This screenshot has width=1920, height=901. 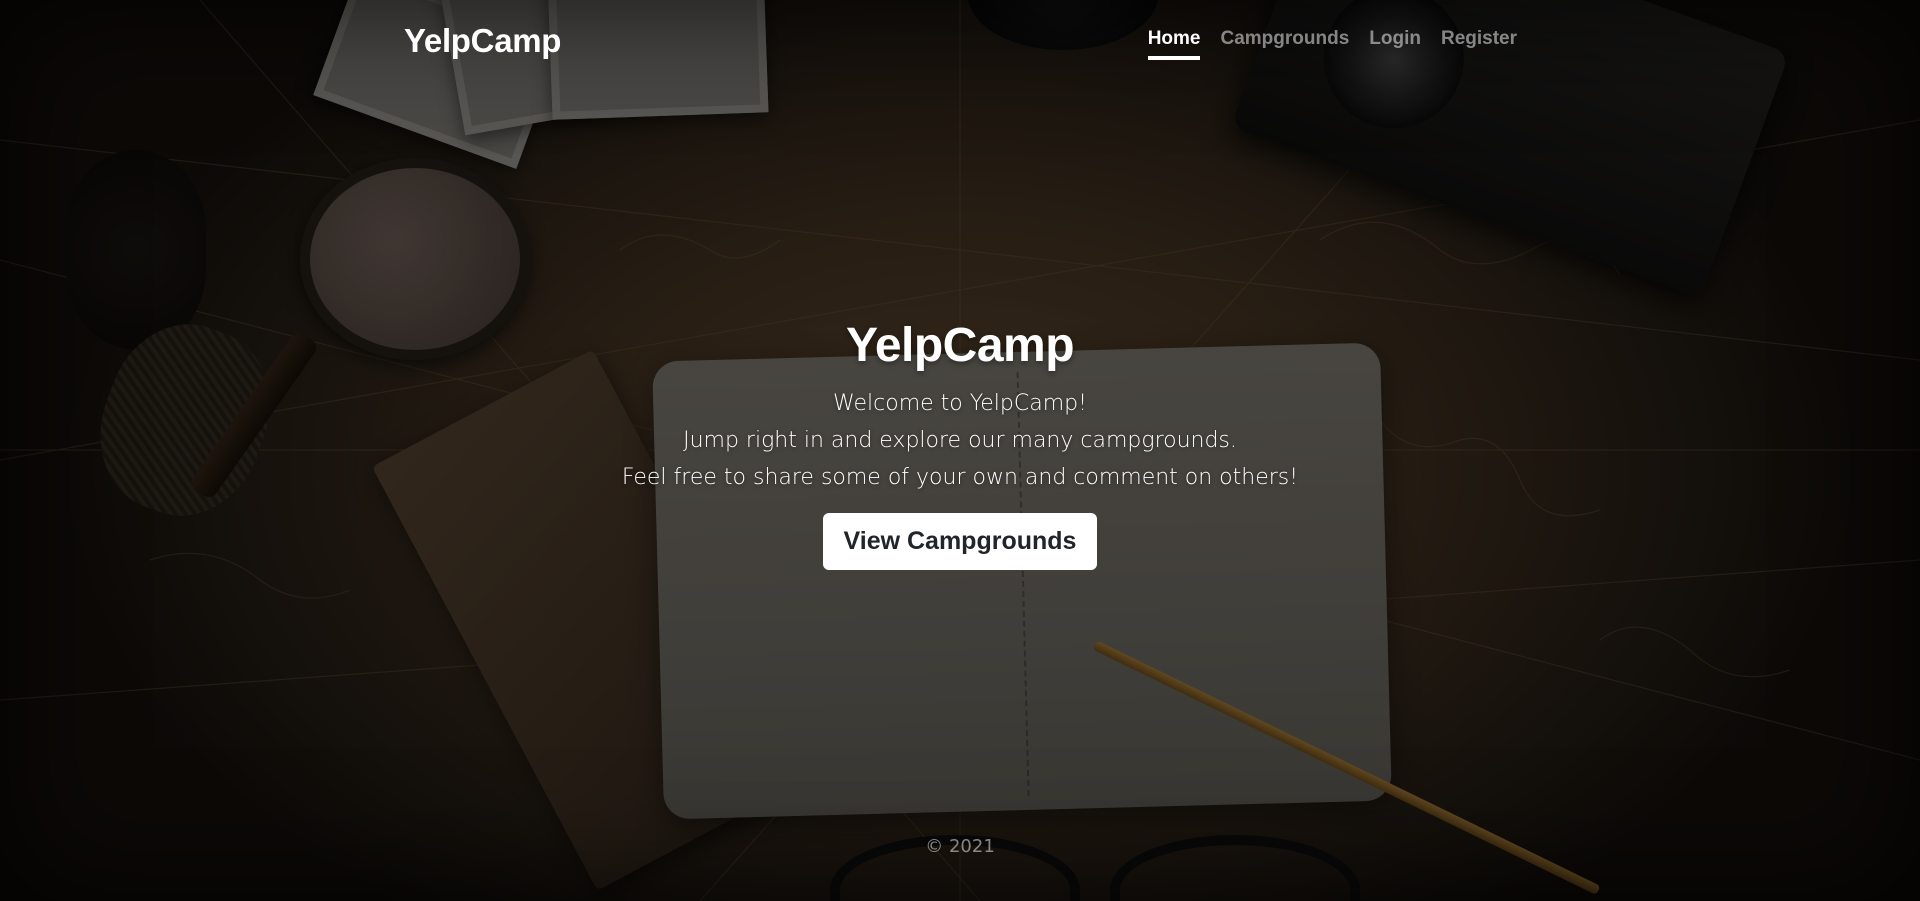 I want to click on nav-link-login: Login, so click(x=1395, y=44).